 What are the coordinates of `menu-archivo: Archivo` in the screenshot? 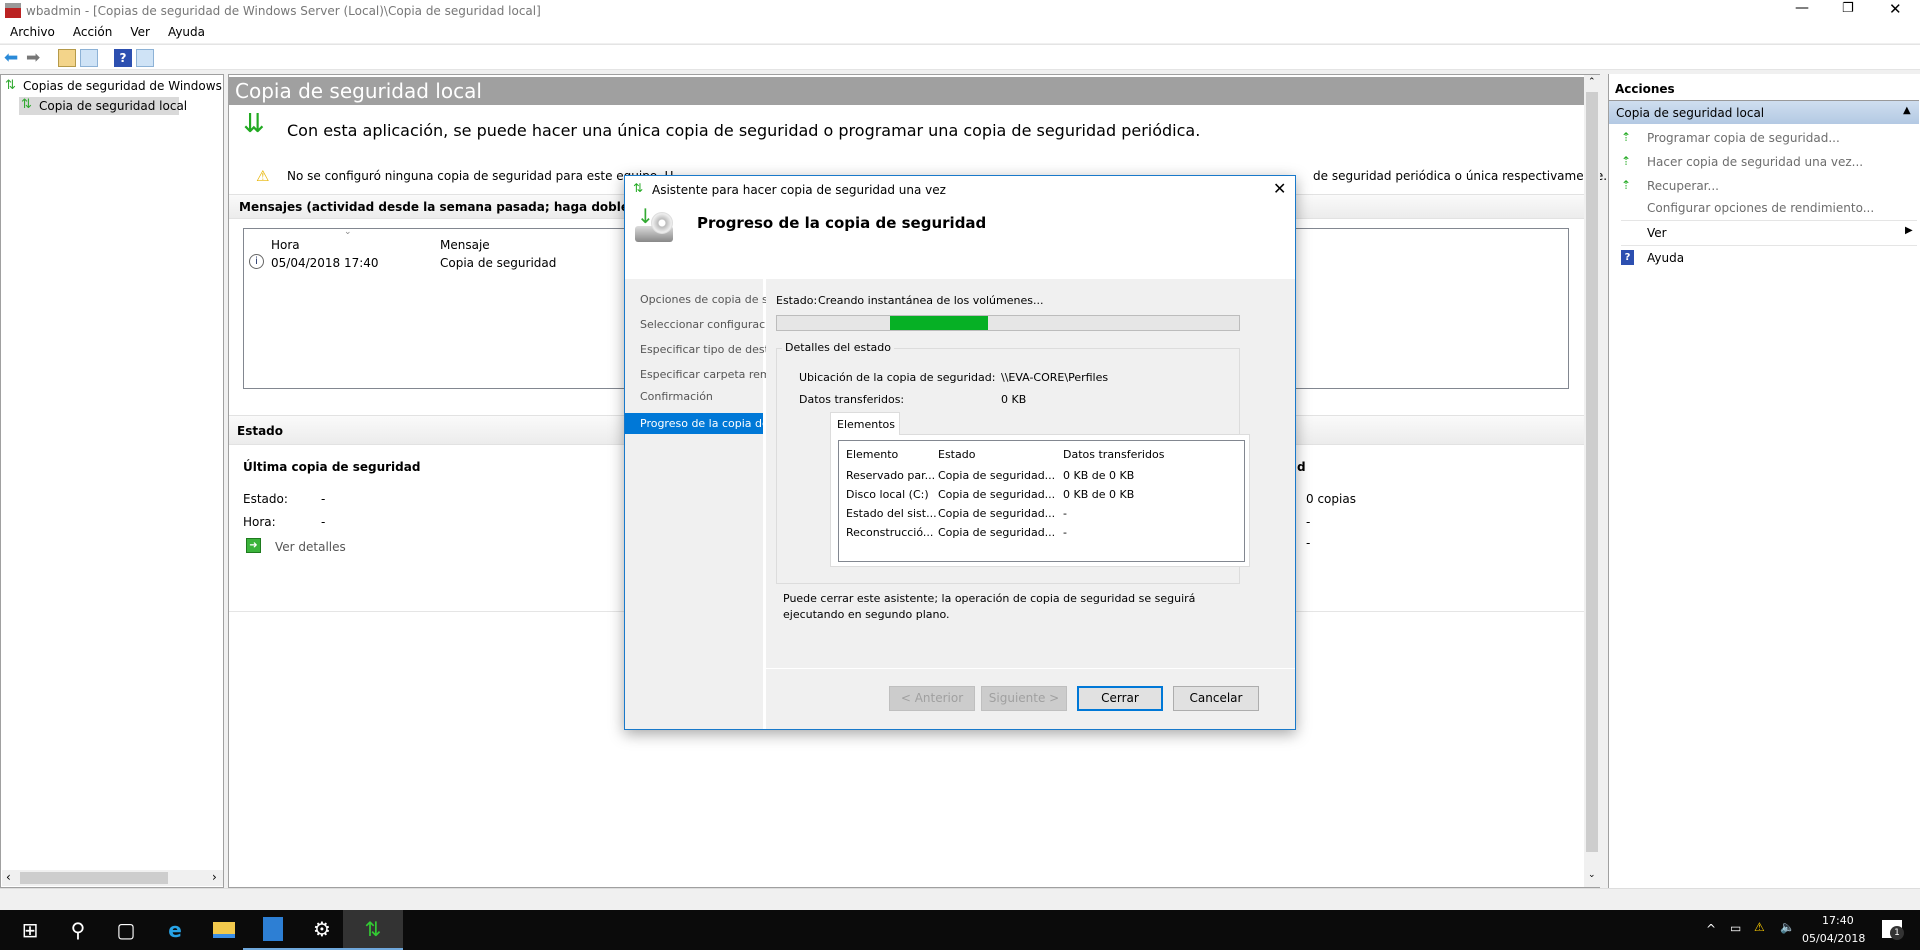 It's located at (32, 32).